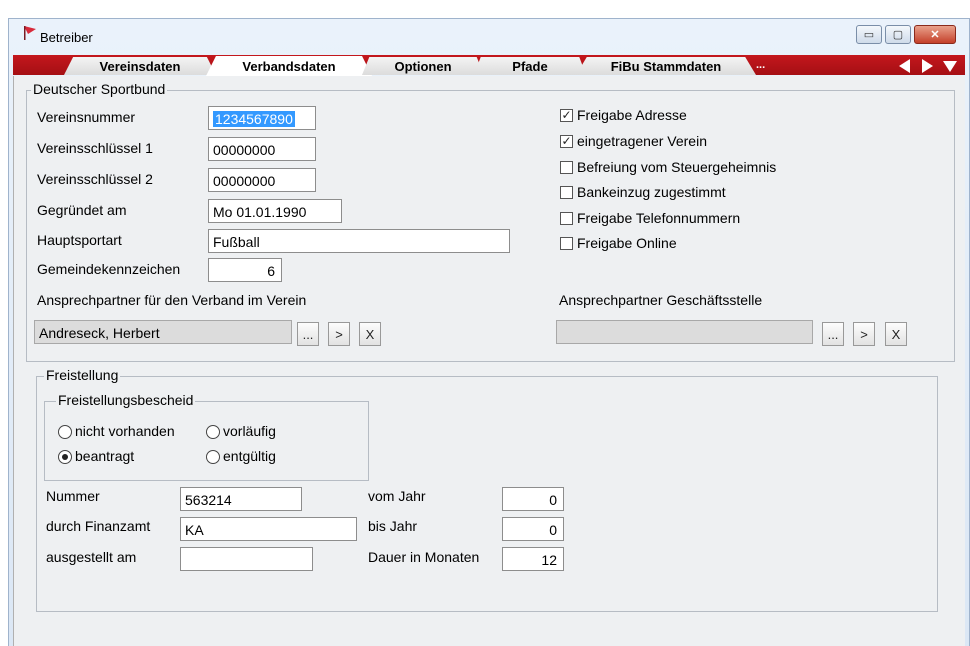 The height and width of the screenshot is (646, 970). I want to click on vereinsschluessel2-label: Vereinsschlüssel 2, so click(95, 179).